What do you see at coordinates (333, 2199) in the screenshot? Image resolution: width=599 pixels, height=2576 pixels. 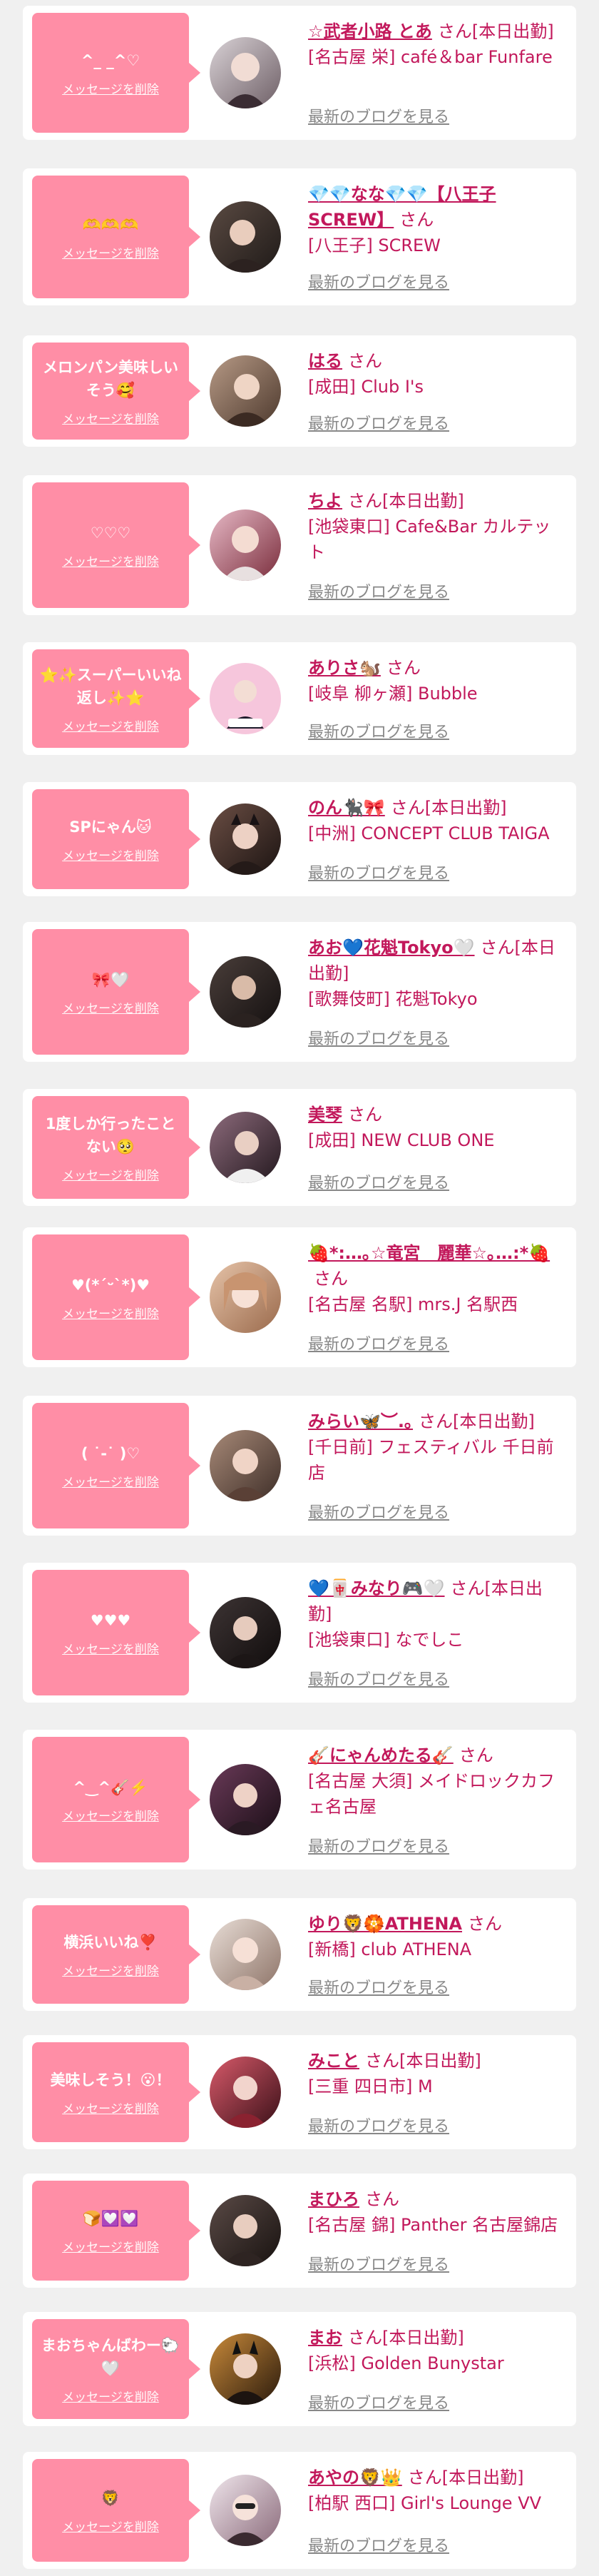 I see `cast-name-link: まひろ` at bounding box center [333, 2199].